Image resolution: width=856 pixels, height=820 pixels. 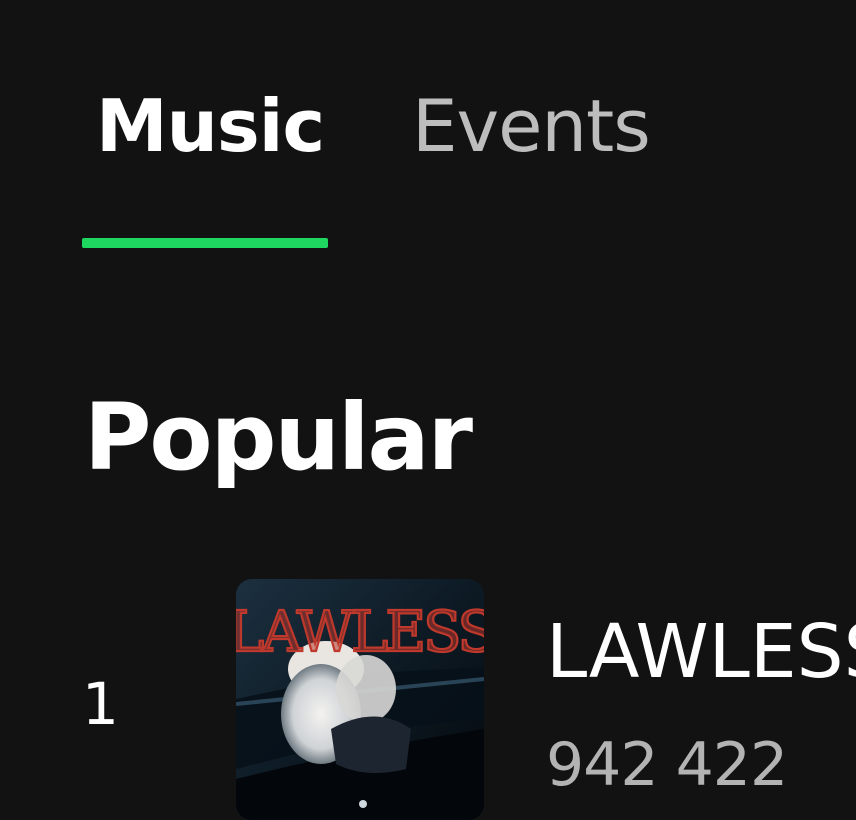 I want to click on track-title: LAWLESS, so click(x=701, y=652).